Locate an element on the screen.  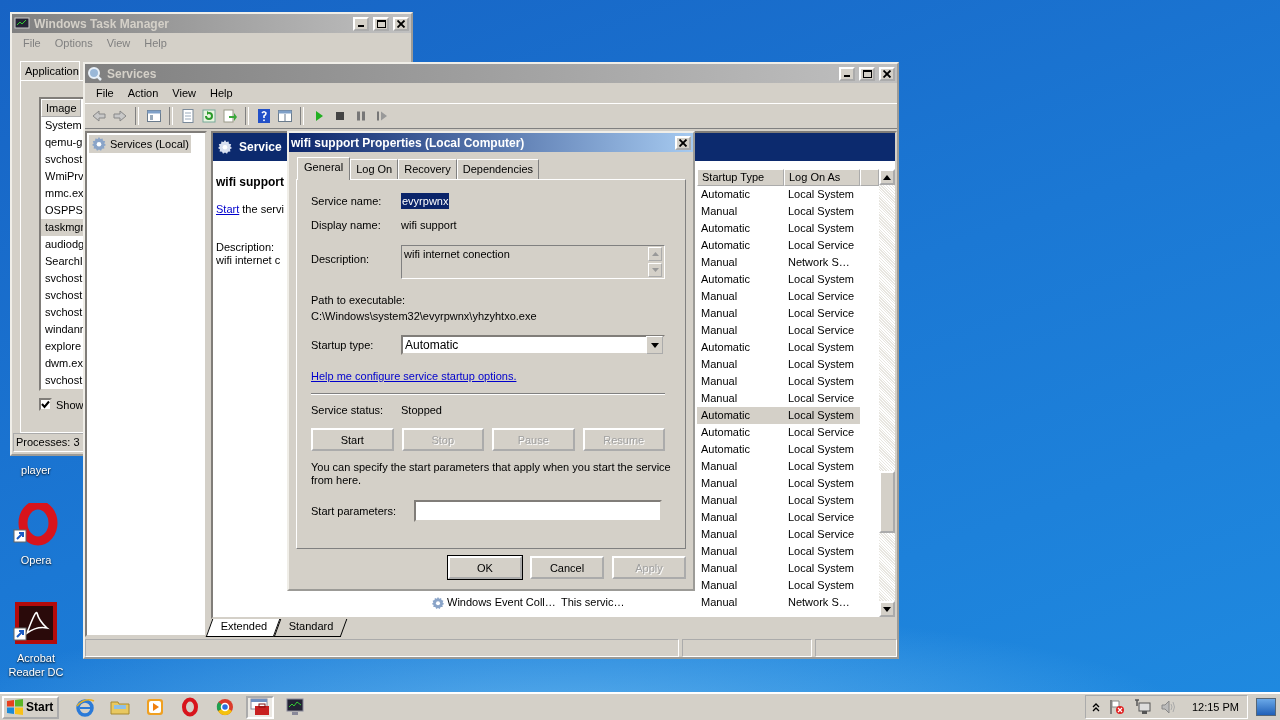
menu-item: View is located at coordinates (184, 93).